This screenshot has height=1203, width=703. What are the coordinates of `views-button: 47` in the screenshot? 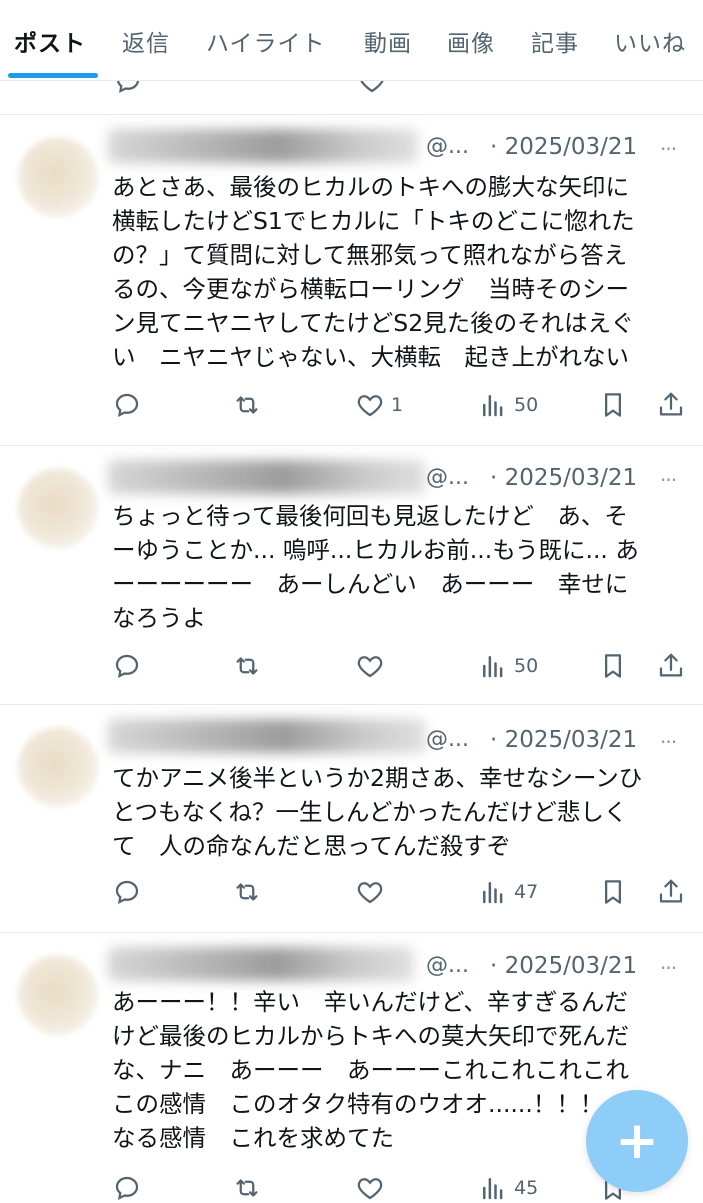 It's located at (508, 892).